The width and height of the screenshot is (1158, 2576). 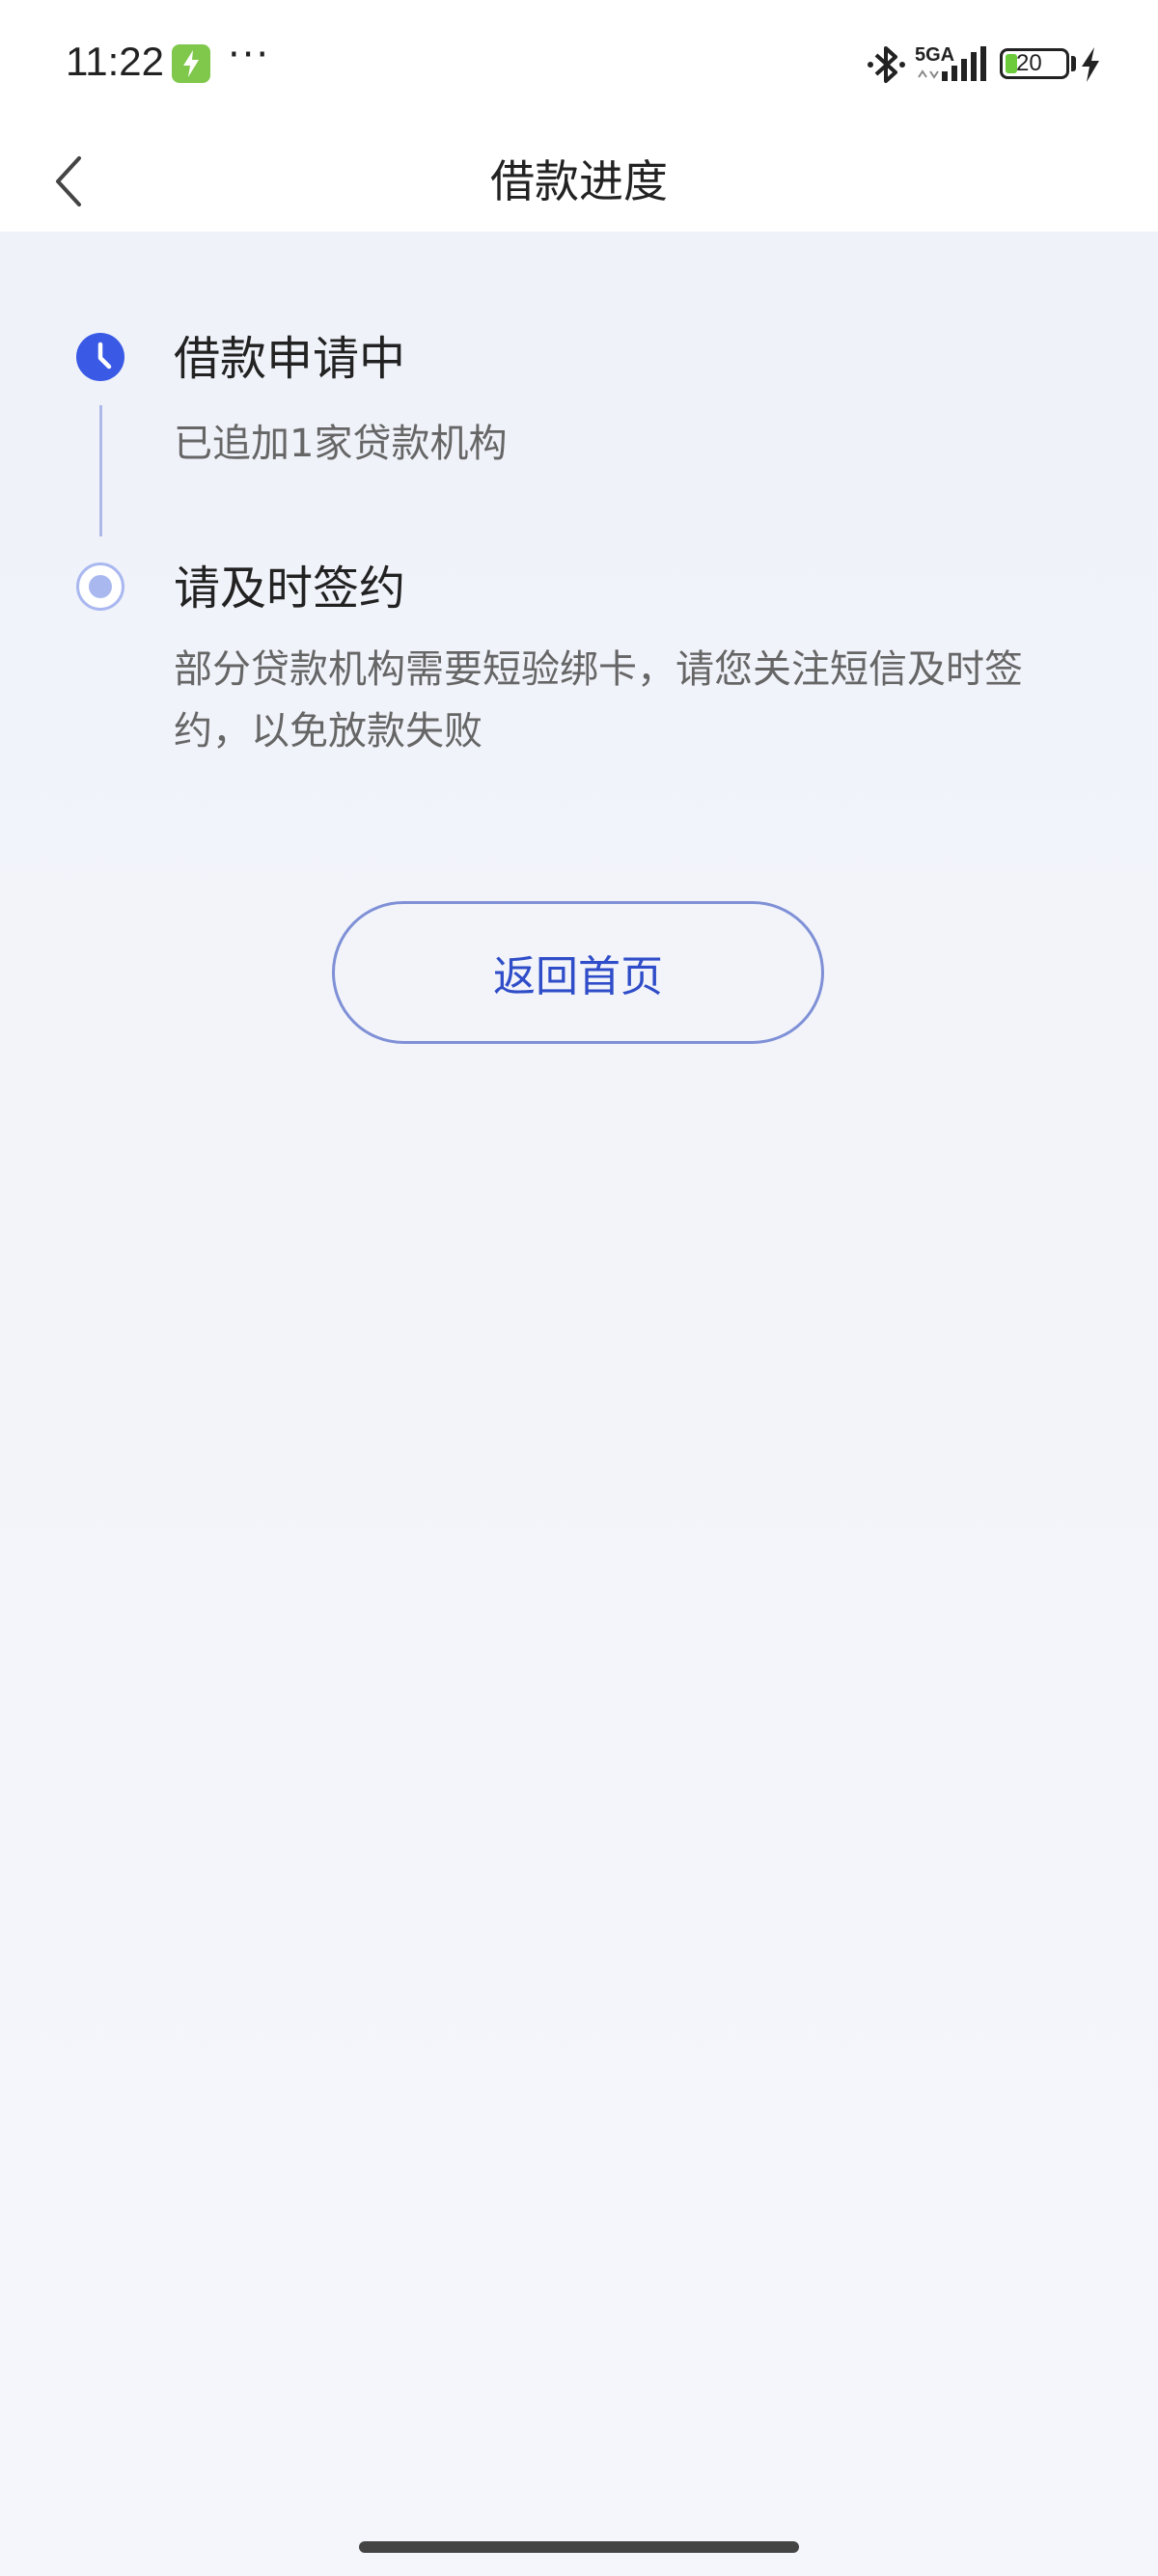 I want to click on battery-cap, so click(x=1073, y=64).